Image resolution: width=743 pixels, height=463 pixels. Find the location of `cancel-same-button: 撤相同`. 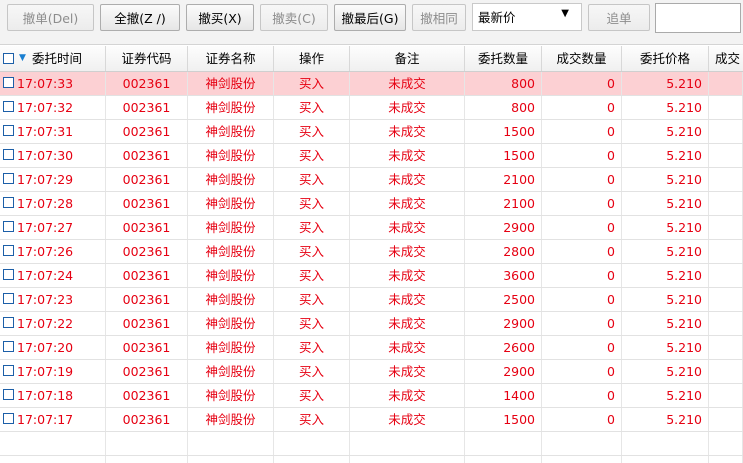

cancel-same-button: 撤相同 is located at coordinates (439, 17).